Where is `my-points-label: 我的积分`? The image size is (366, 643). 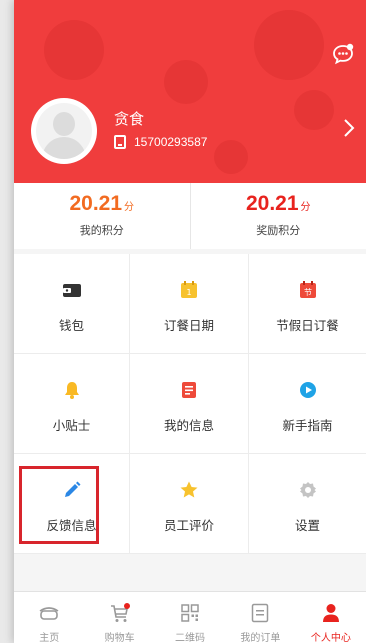
my-points-label: 我的积分 is located at coordinates (101, 231).